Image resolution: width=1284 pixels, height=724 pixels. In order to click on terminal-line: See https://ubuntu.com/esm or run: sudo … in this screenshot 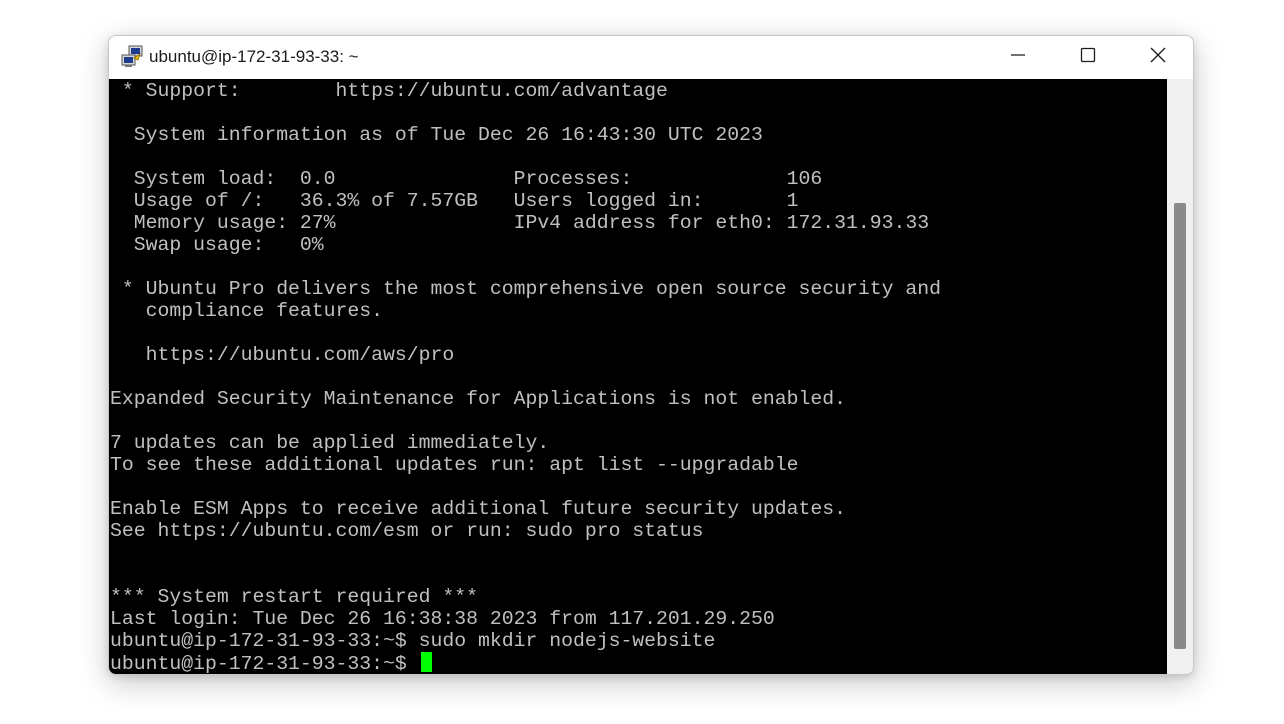, I will do `click(407, 531)`.